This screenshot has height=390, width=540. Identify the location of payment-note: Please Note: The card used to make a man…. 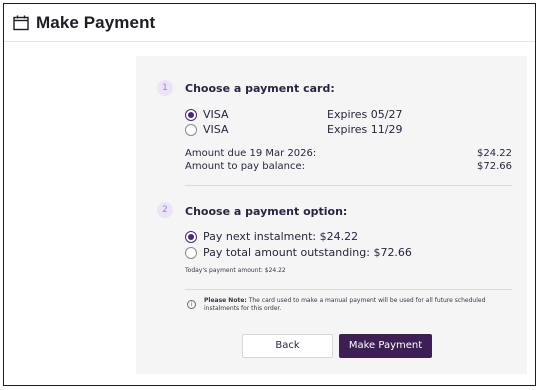
(354, 305).